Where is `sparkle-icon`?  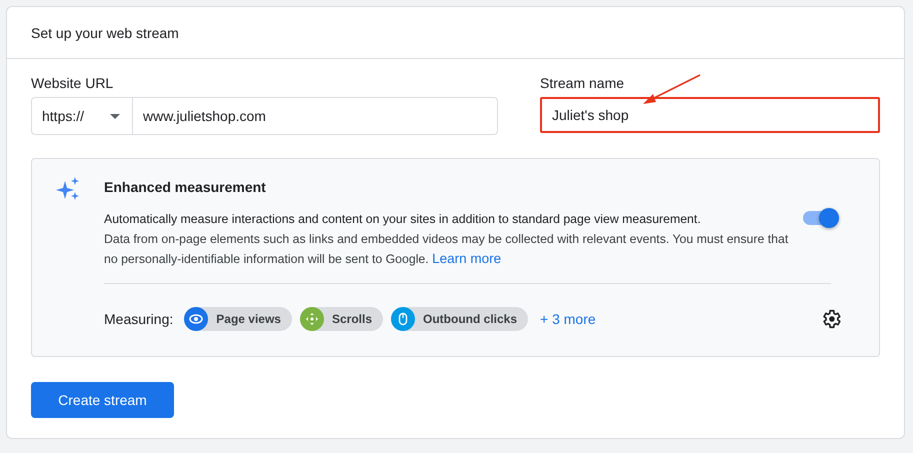 sparkle-icon is located at coordinates (68, 189).